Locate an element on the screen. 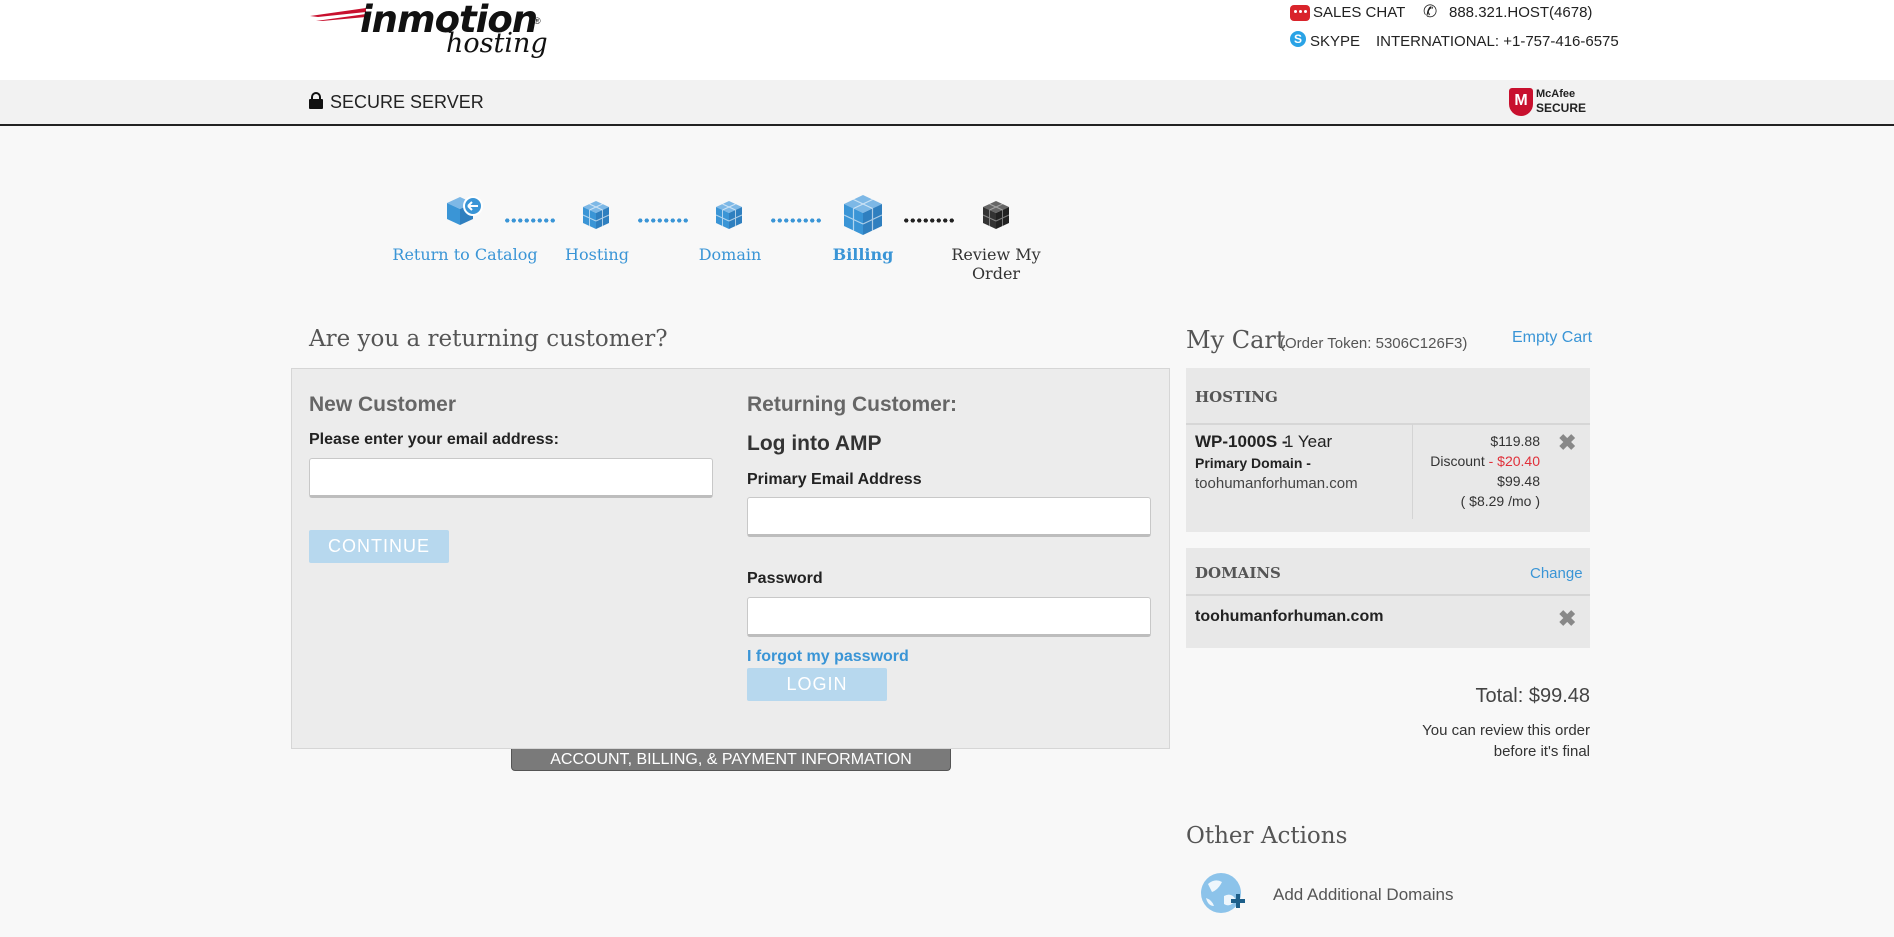 The image size is (1894, 937). cart-domain-name: toohumanforhuman.com is located at coordinates (1289, 616).